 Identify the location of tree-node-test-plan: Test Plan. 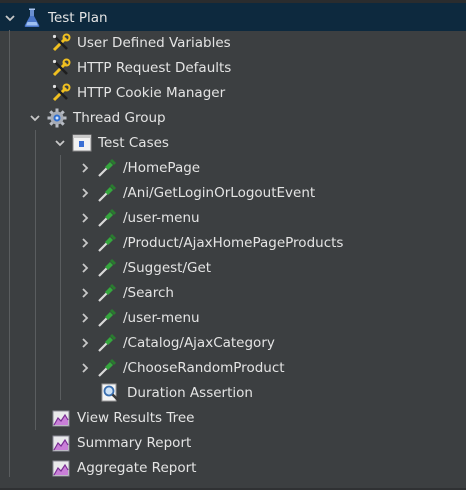
(55, 17).